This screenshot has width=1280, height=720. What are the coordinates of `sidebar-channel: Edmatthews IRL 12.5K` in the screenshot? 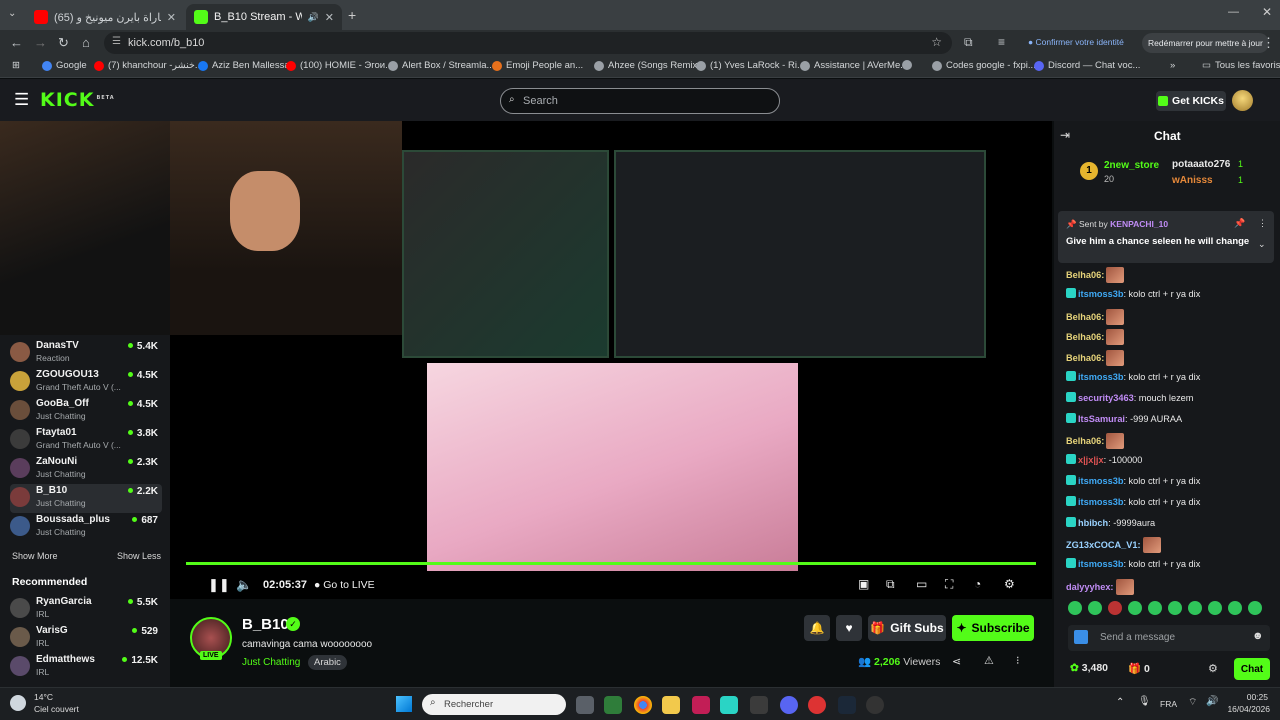 It's located at (86, 667).